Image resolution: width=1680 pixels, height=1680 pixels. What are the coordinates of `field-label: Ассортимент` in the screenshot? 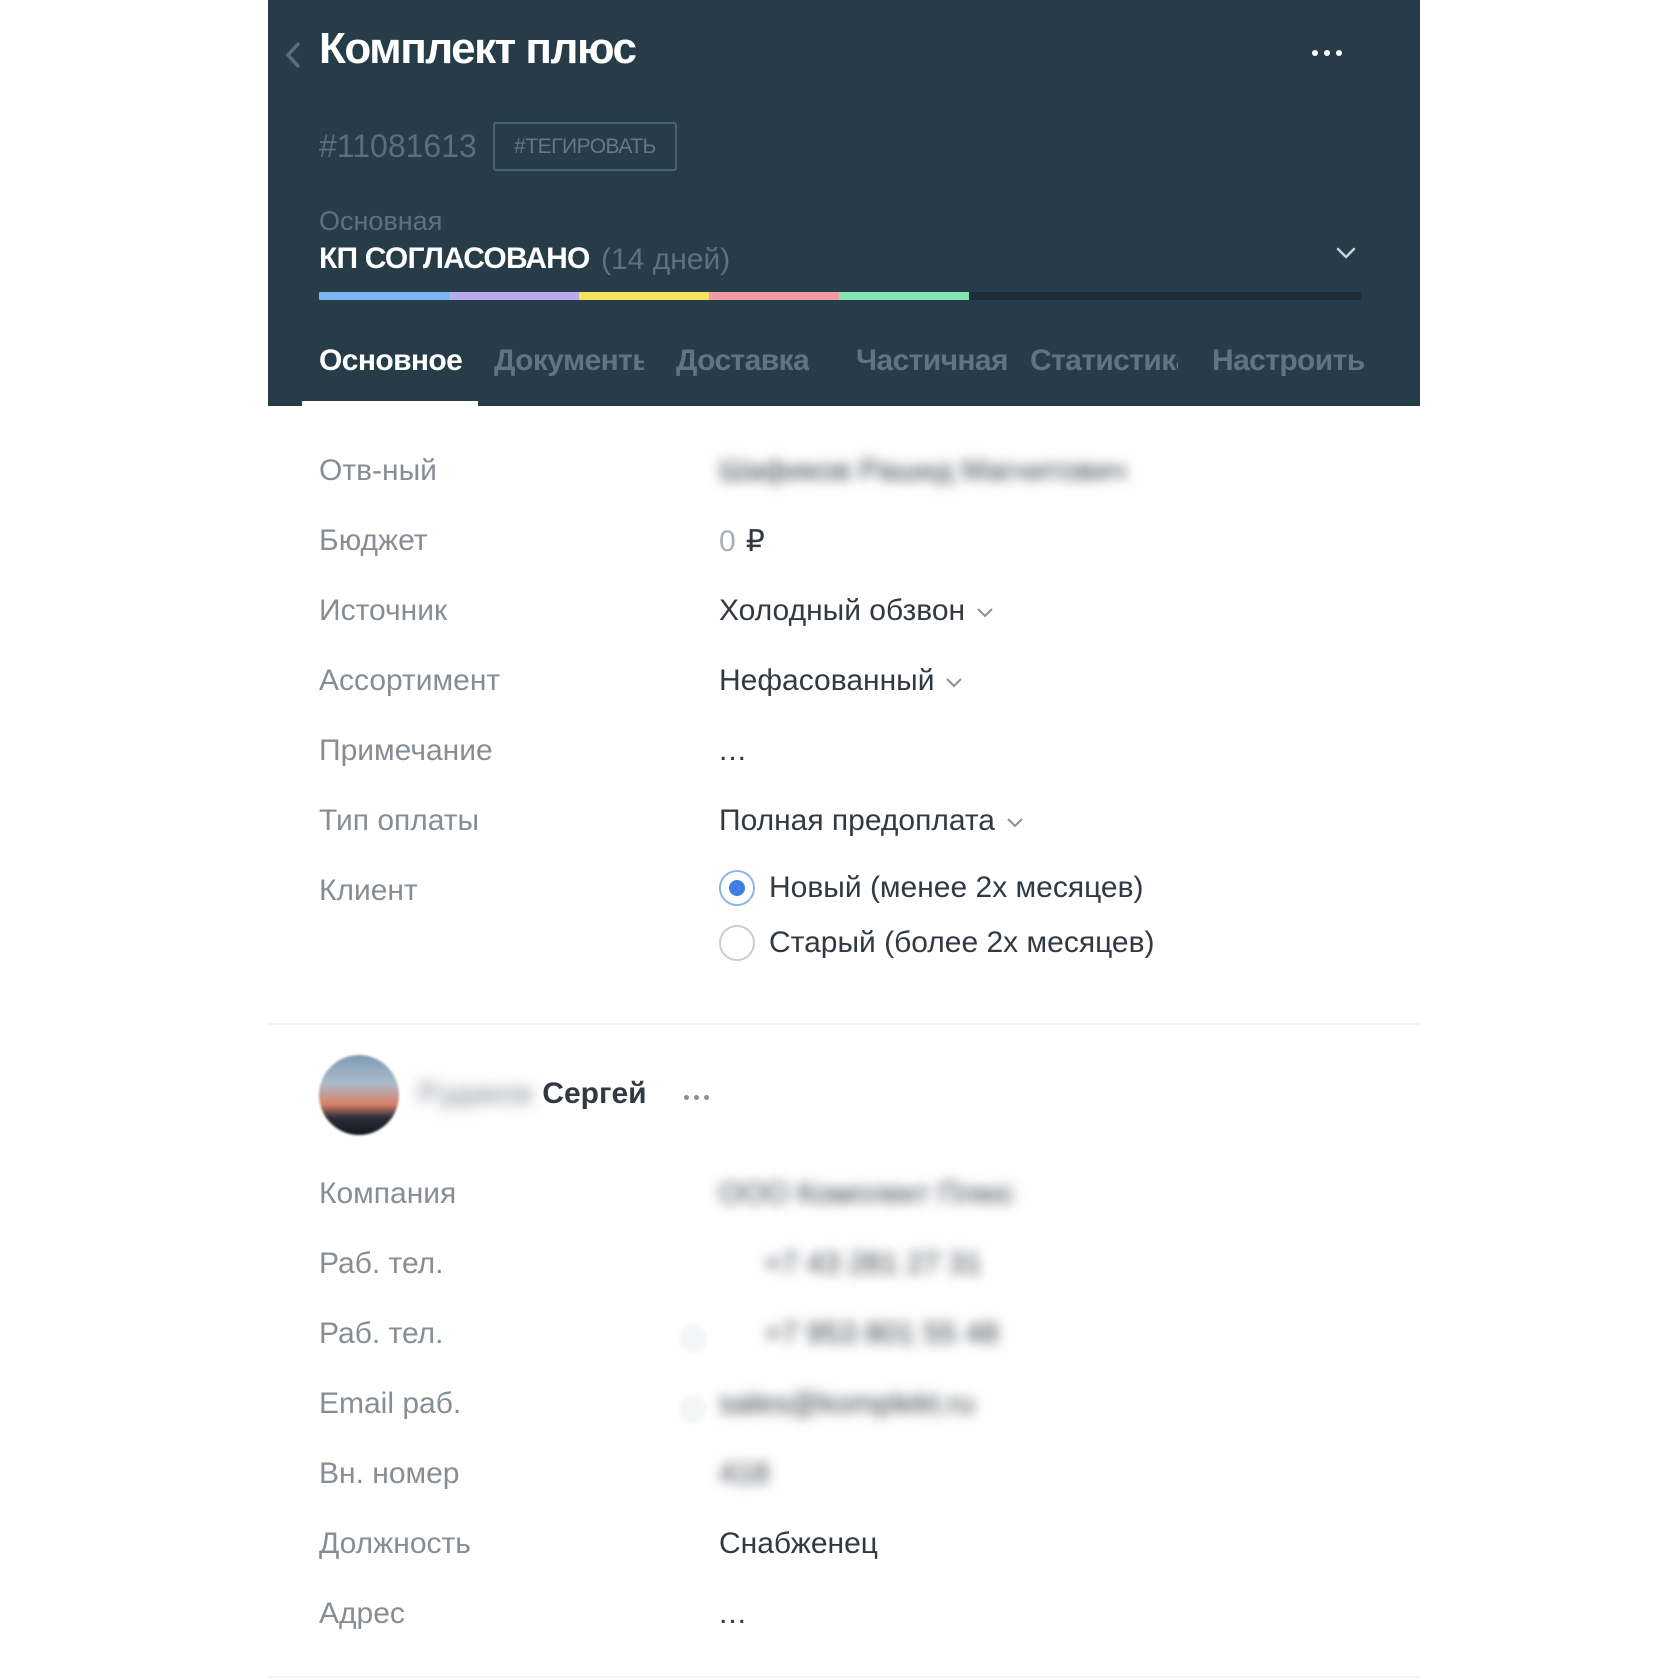 It's located at (410, 680).